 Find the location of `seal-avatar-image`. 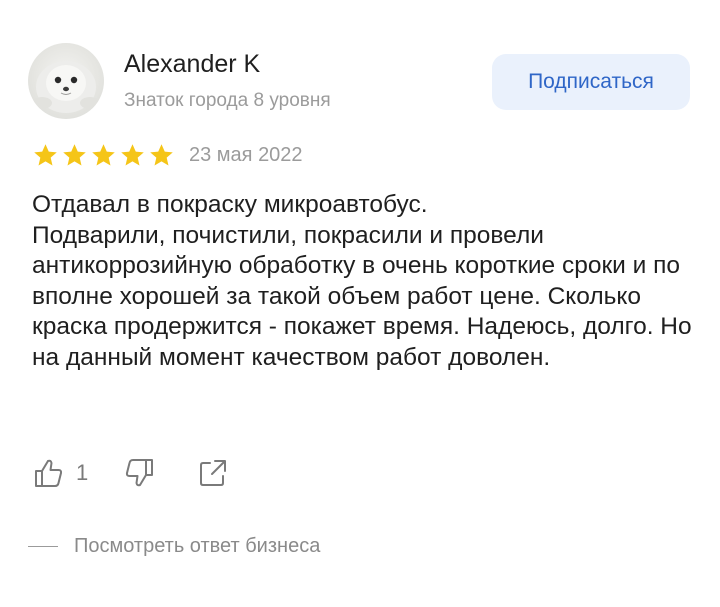

seal-avatar-image is located at coordinates (66, 87).